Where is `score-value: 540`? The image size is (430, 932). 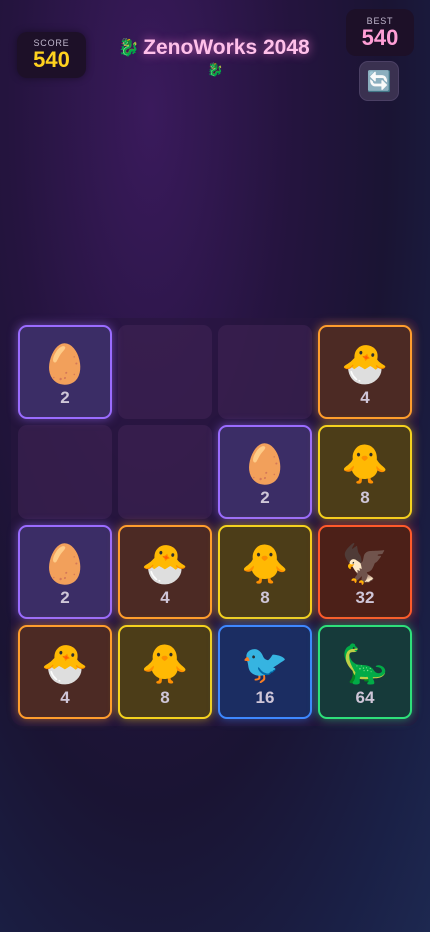 score-value: 540 is located at coordinates (51, 59).